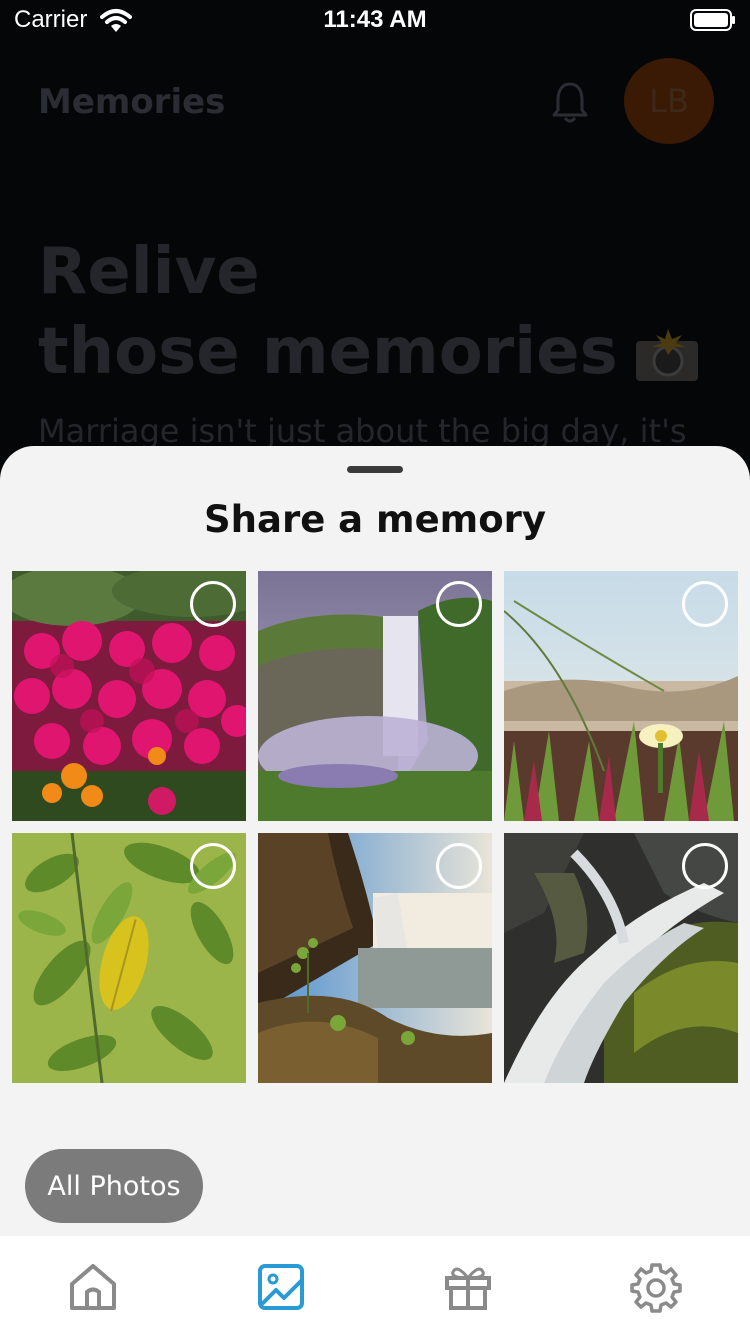  Describe the element at coordinates (374, 519) in the screenshot. I see `sheet-title: Share a memory` at that location.